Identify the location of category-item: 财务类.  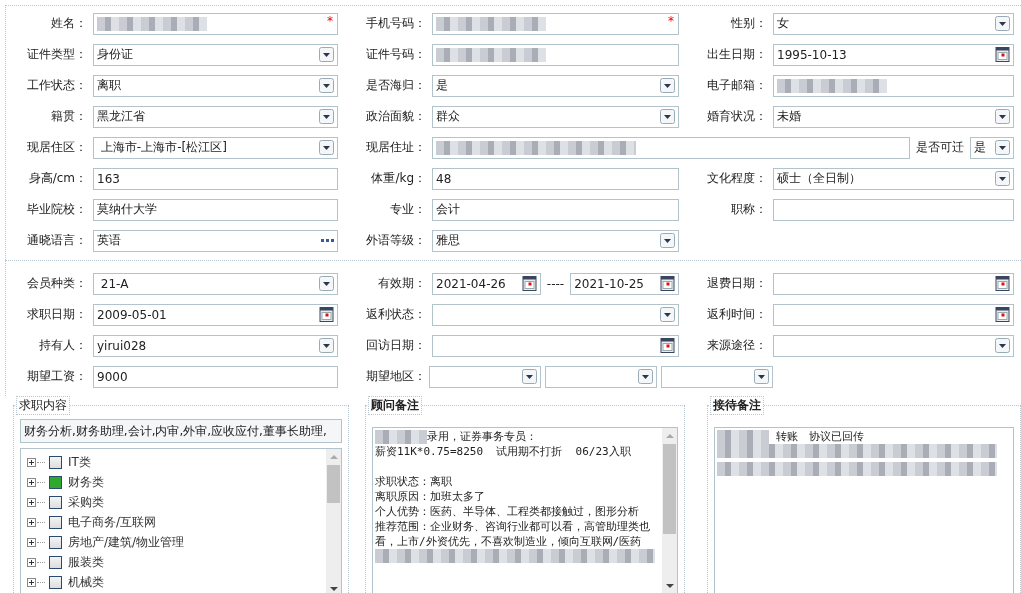
(86, 482).